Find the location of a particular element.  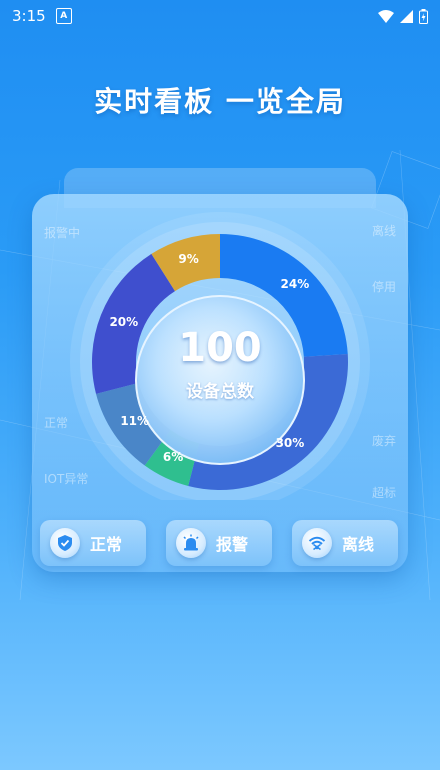

alarm-button-label: 报警 is located at coordinates (232, 544).